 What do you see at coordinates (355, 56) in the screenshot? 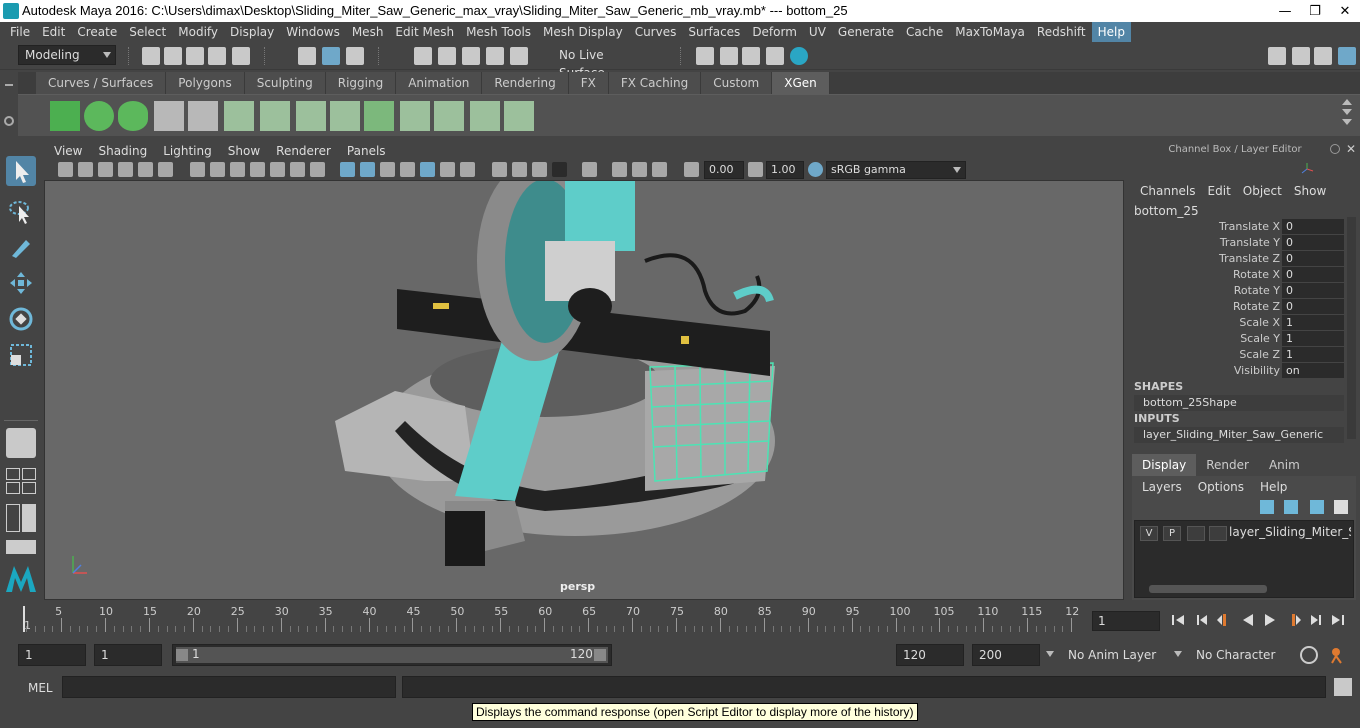
I see `select-component-icon` at bounding box center [355, 56].